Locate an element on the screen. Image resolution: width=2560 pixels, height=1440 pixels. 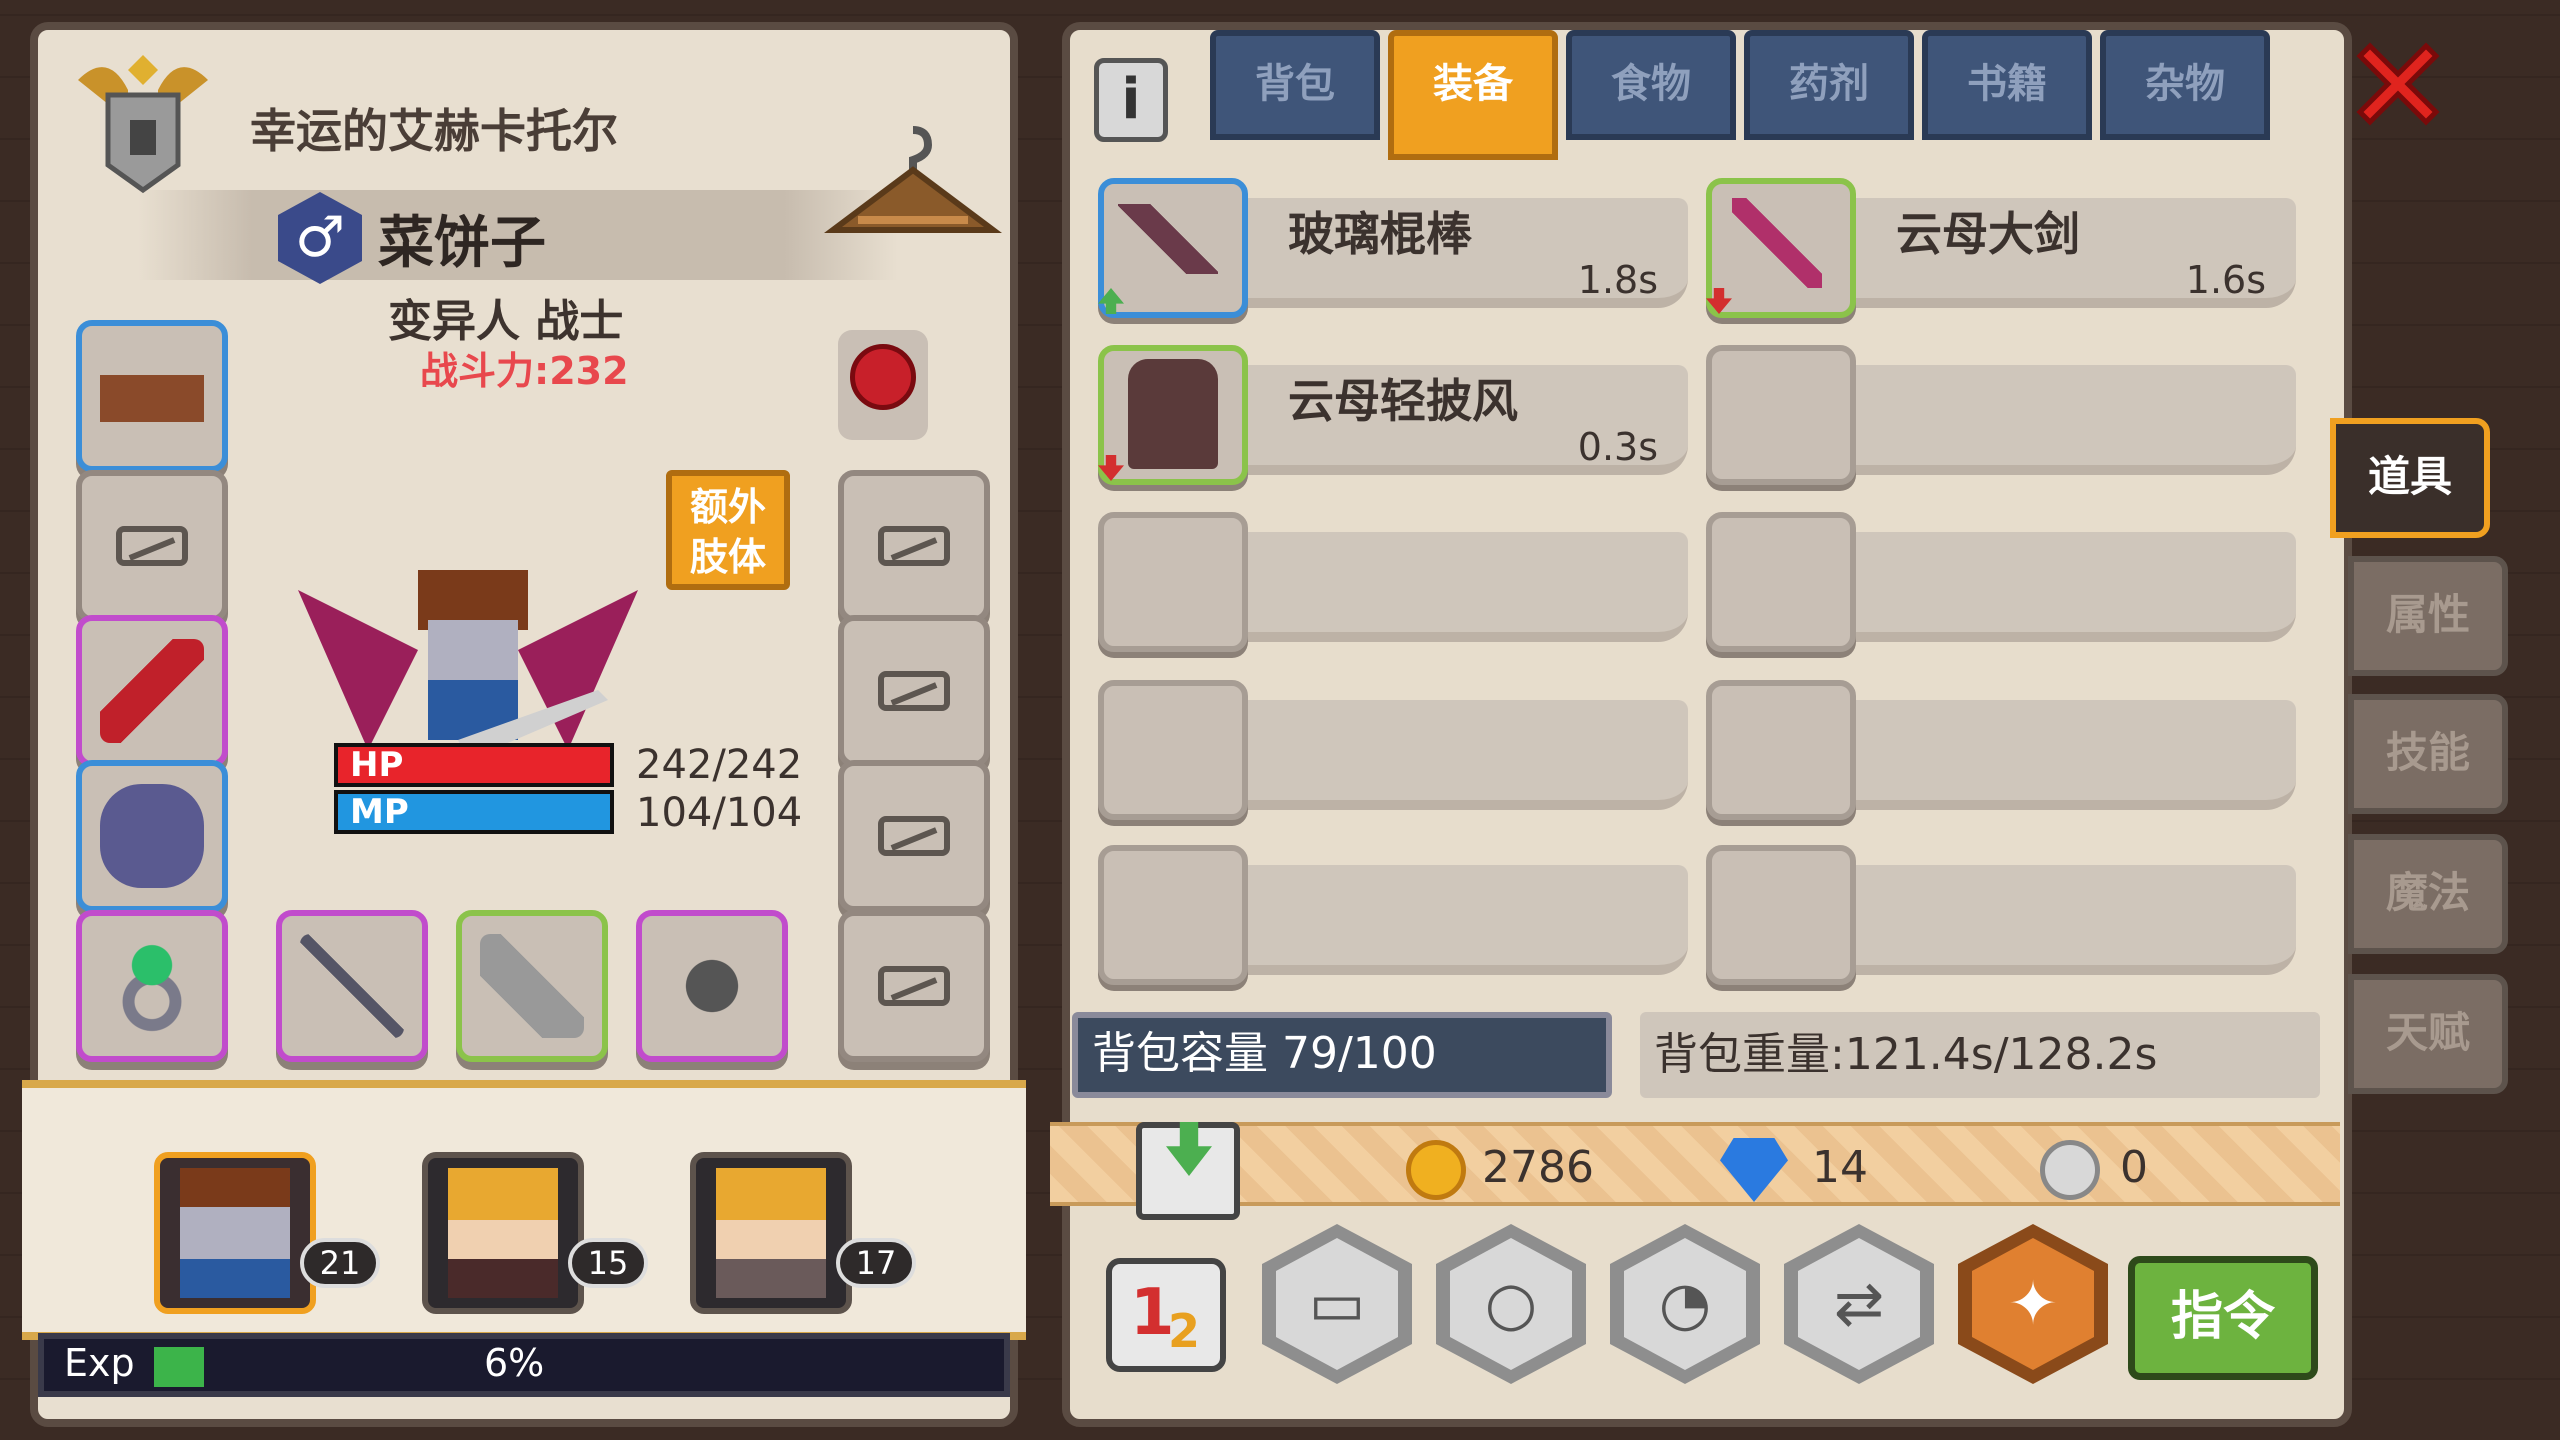
wardrobe-hanger-icon is located at coordinates (913, 180).